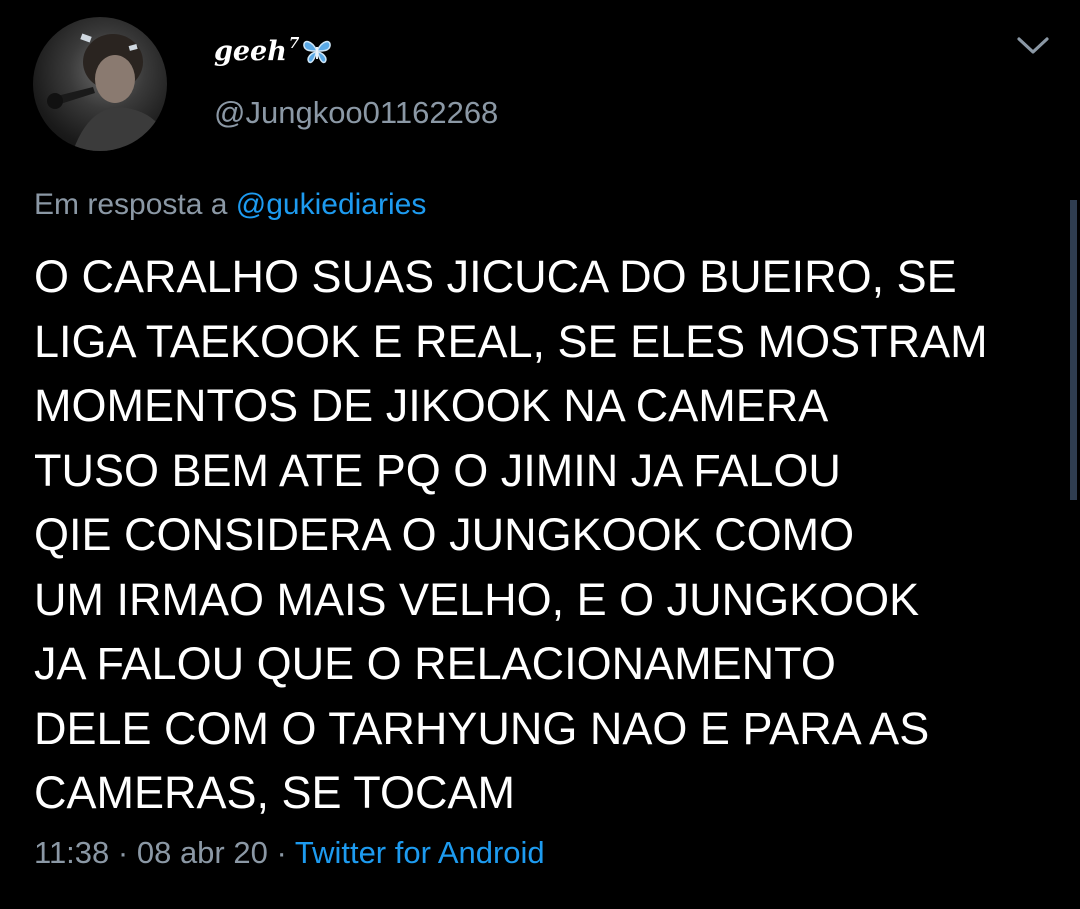  Describe the element at coordinates (294, 43) in the screenshot. I see `display-name-superscript: 7` at that location.